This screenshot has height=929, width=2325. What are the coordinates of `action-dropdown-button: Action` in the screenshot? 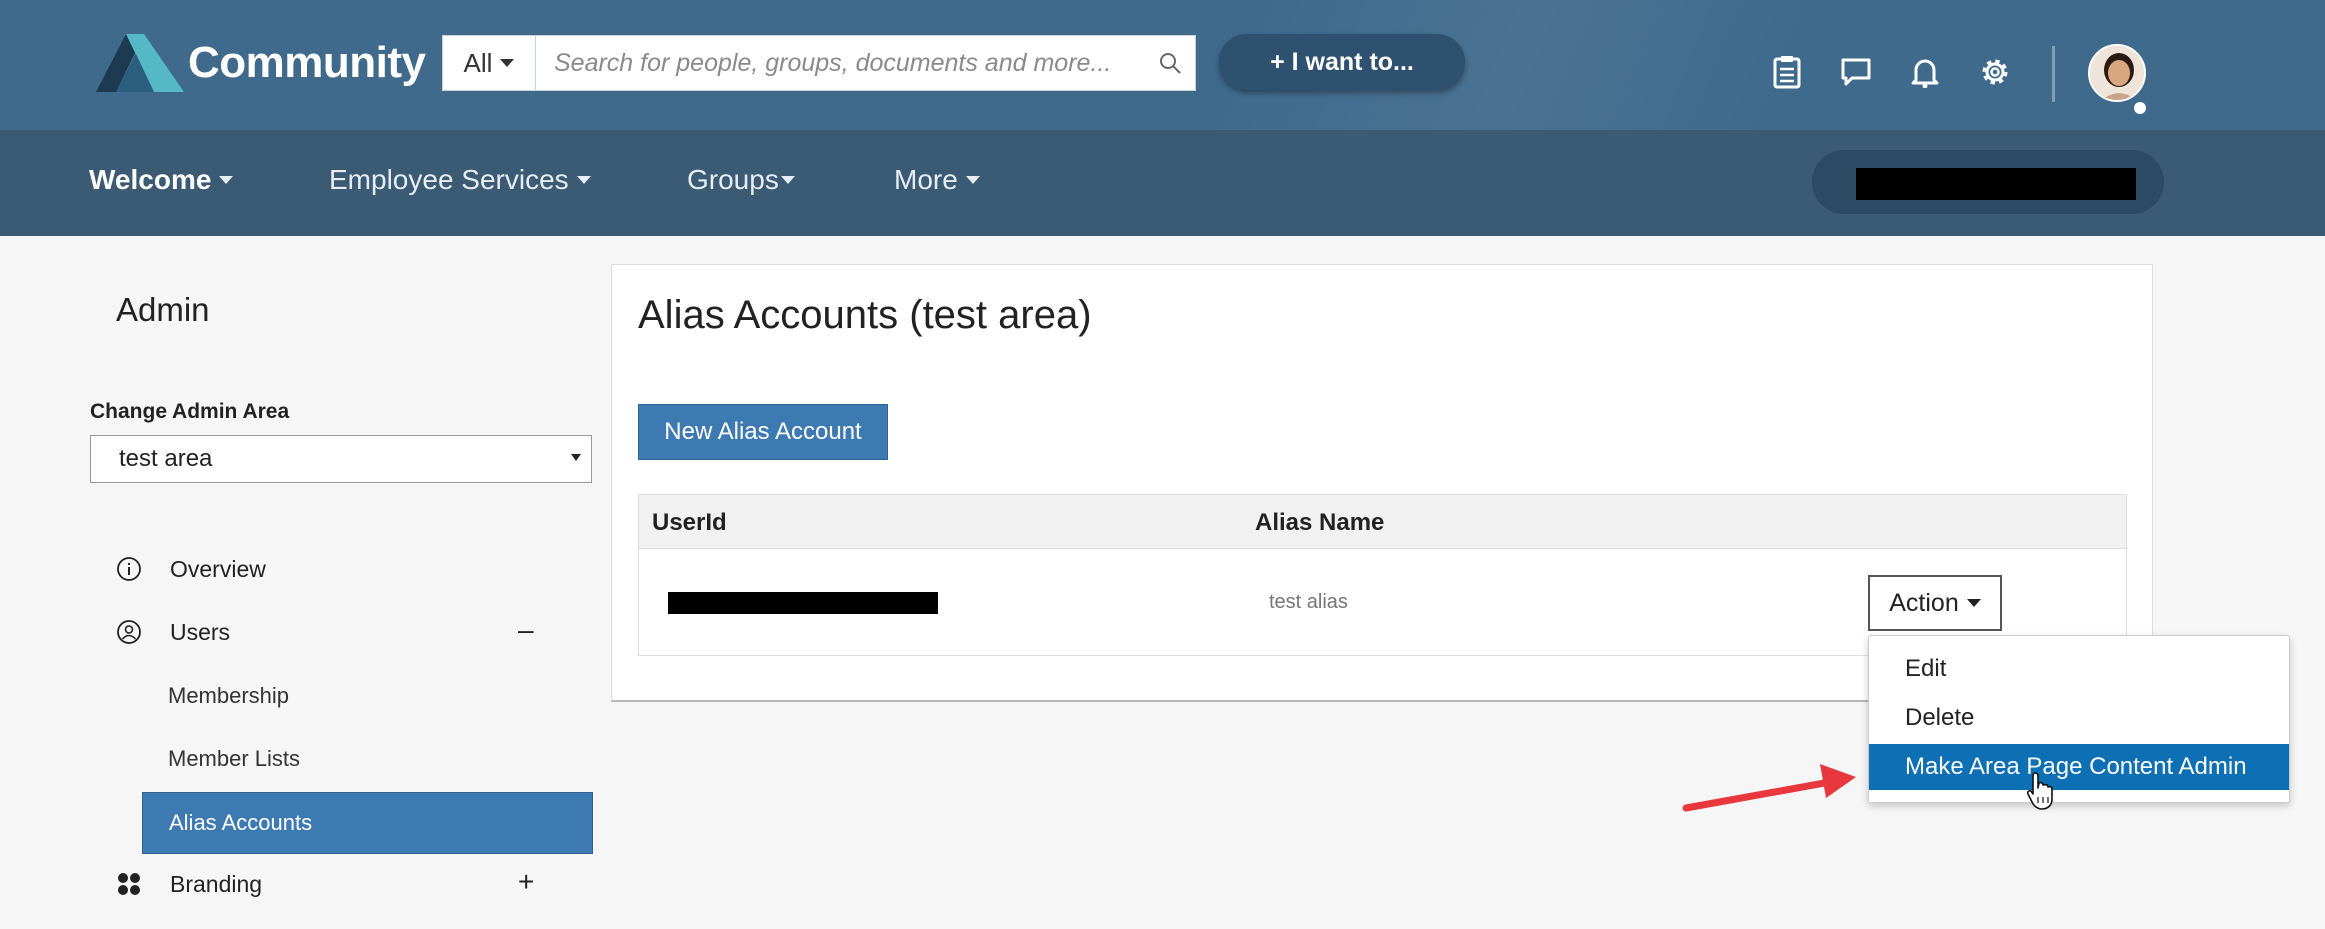 It's located at (1935, 603).